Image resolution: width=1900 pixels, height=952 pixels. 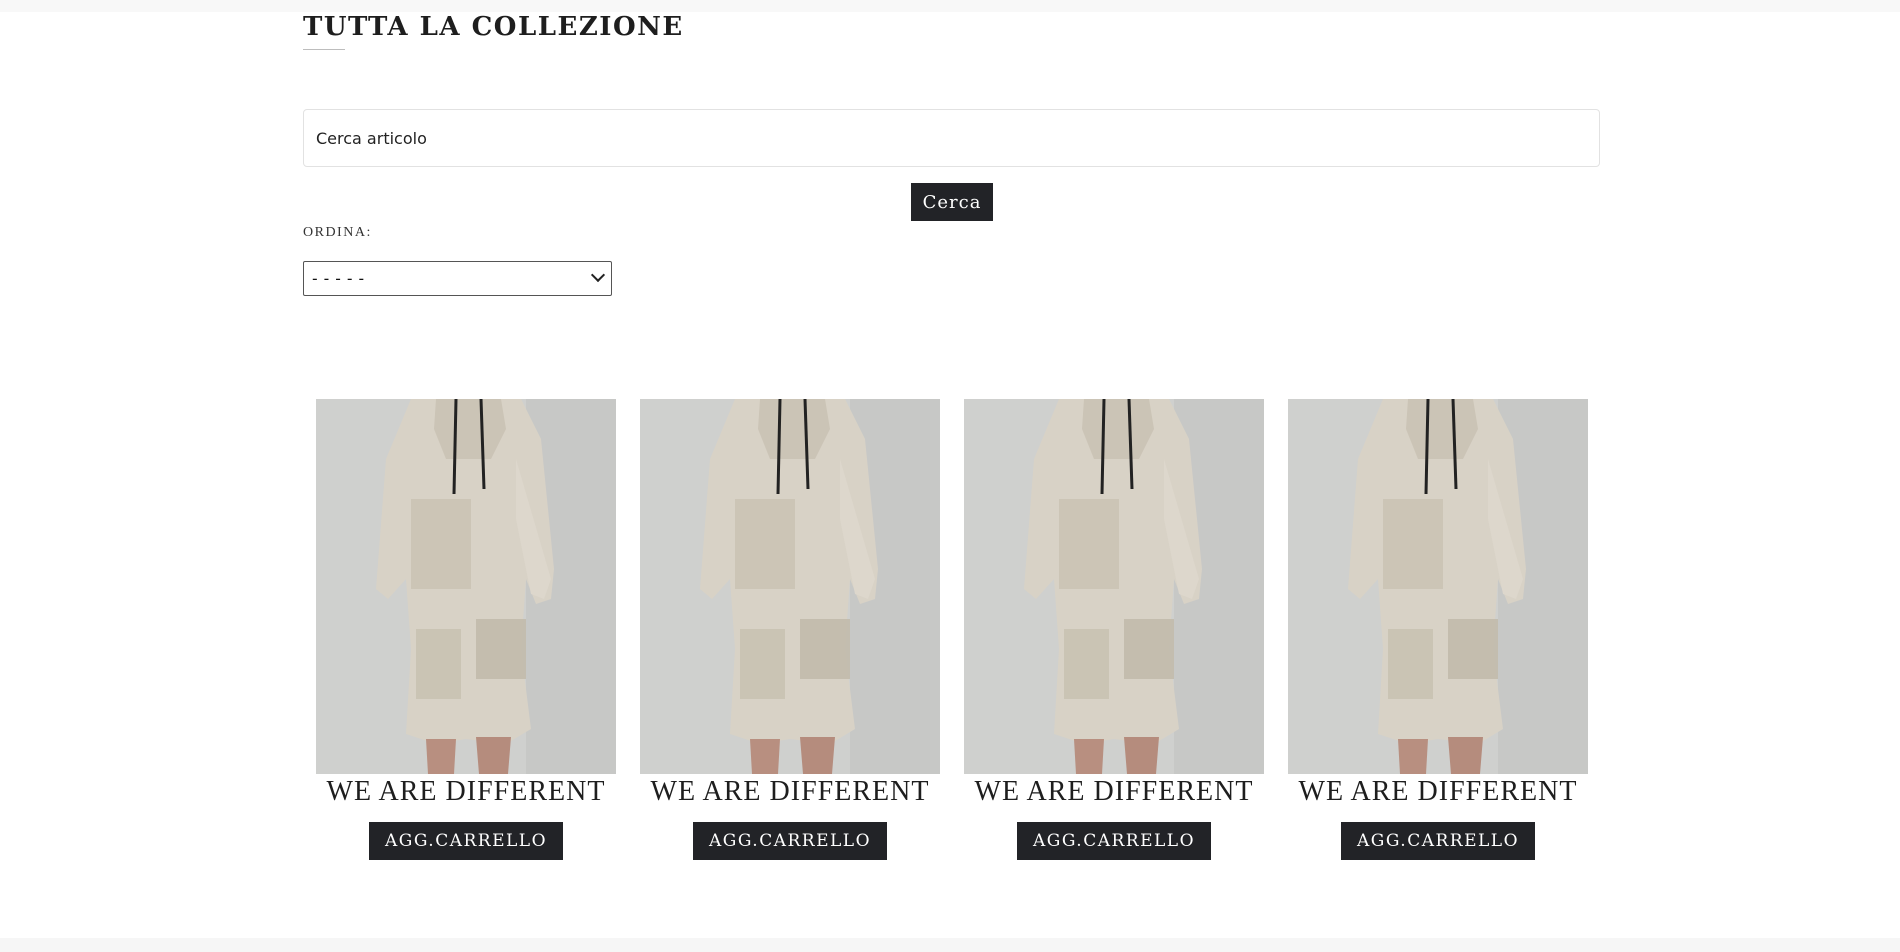 What do you see at coordinates (457, 278) in the screenshot?
I see `sort-select: -----` at bounding box center [457, 278].